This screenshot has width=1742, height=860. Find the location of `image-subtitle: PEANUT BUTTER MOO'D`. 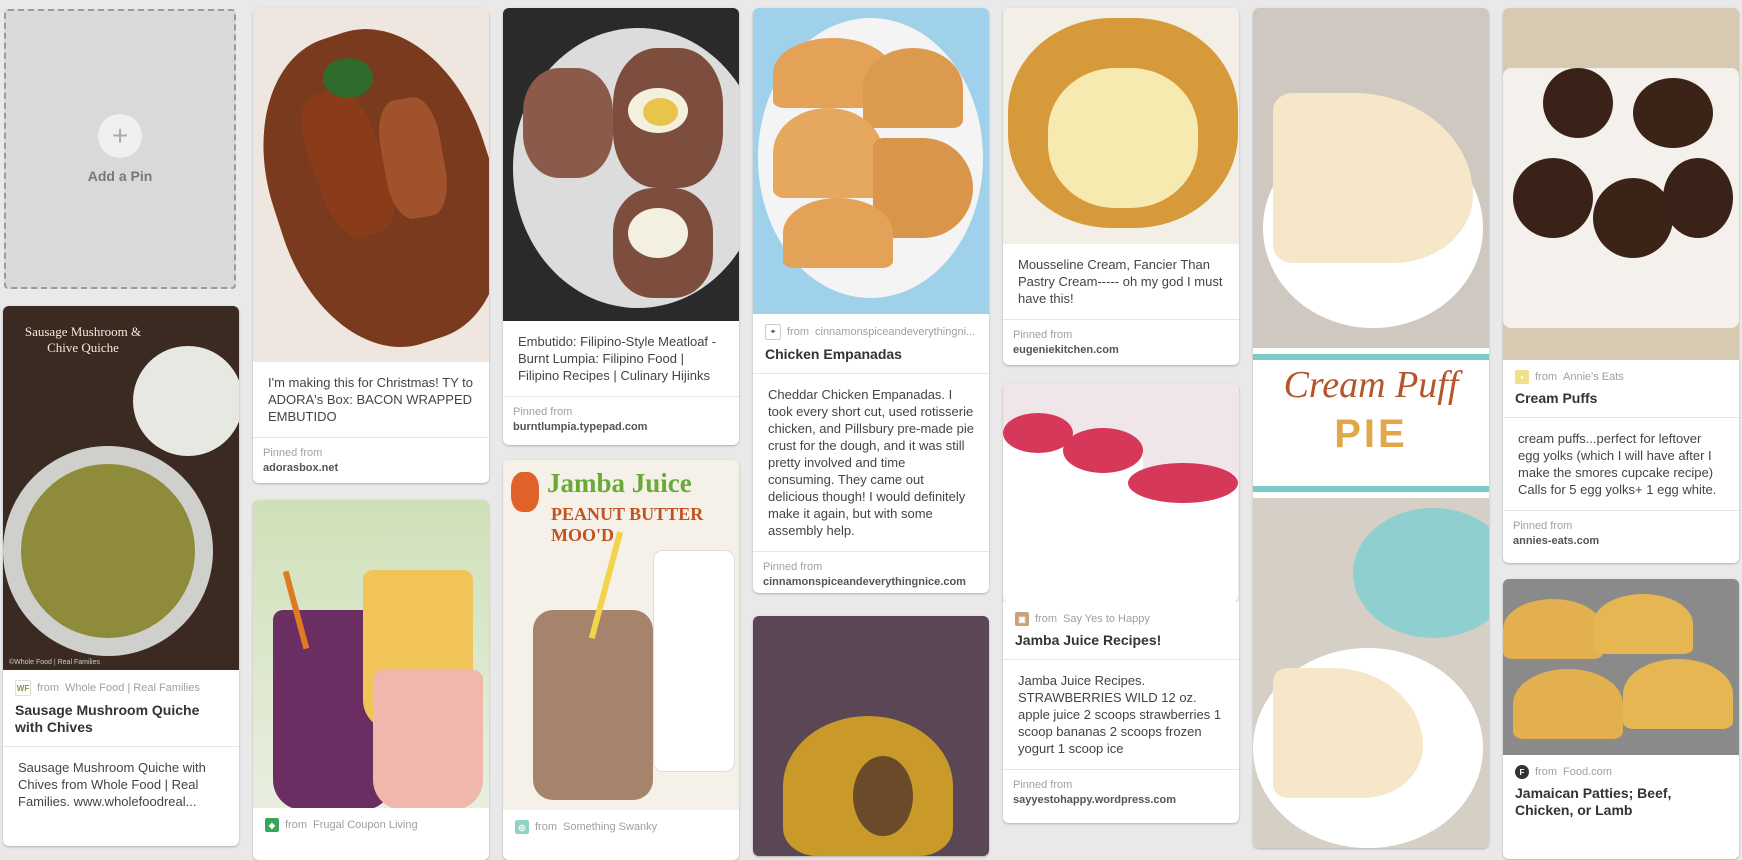

image-subtitle: PEANUT BUTTER MOO'D is located at coordinates (627, 524).